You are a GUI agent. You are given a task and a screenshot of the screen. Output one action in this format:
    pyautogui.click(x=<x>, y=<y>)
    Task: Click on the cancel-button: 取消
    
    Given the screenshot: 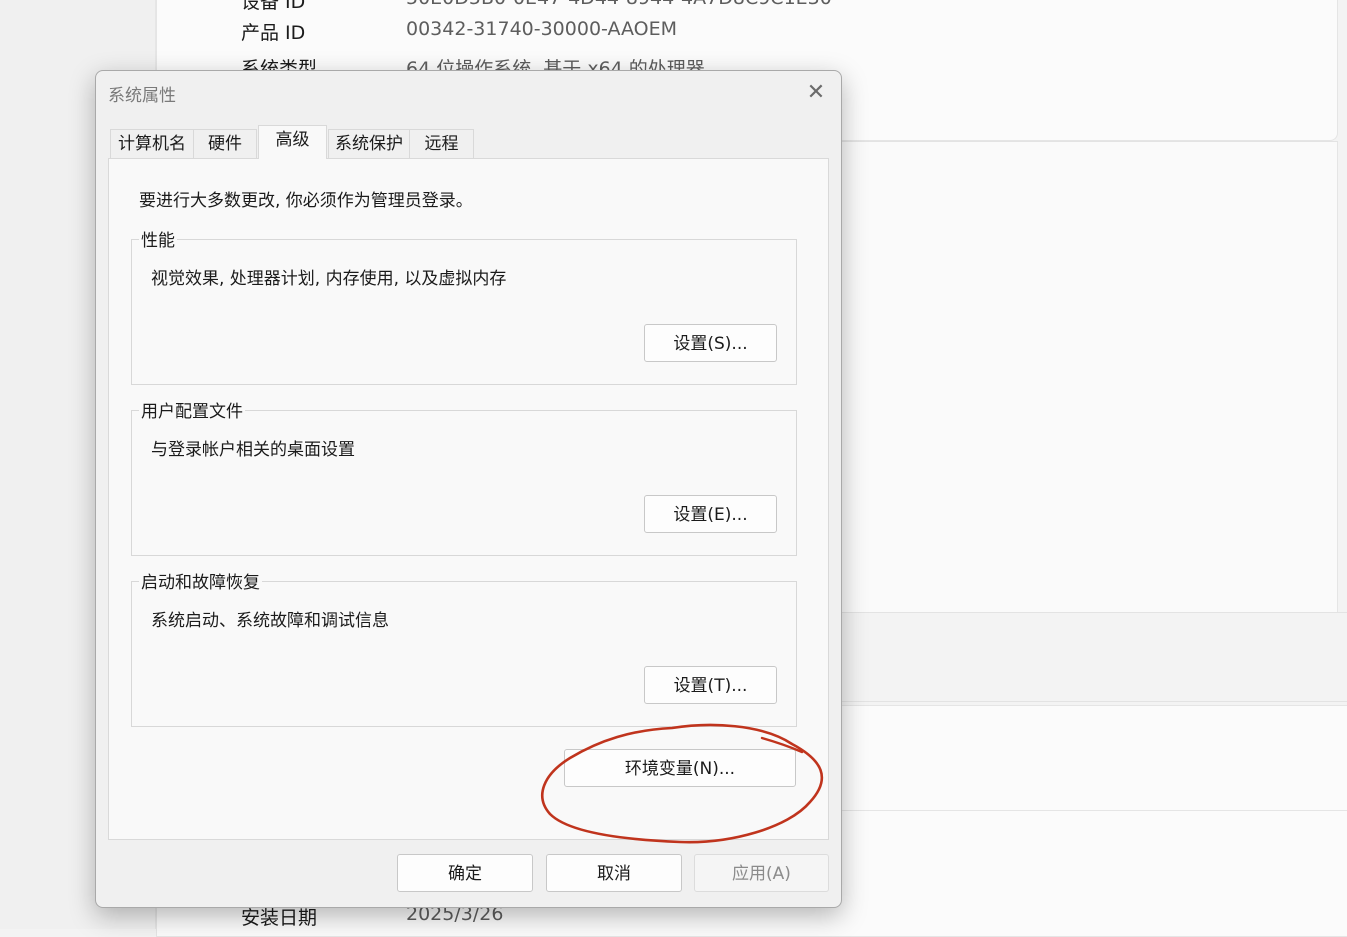 What is the action you would take?
    pyautogui.click(x=614, y=873)
    